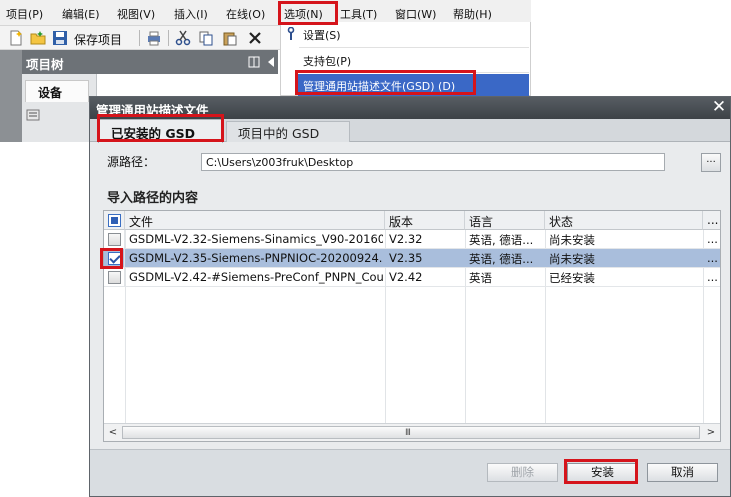 The height and width of the screenshot is (497, 731). What do you see at coordinates (624, 220) in the screenshot?
I see `column-header-status: 状态` at bounding box center [624, 220].